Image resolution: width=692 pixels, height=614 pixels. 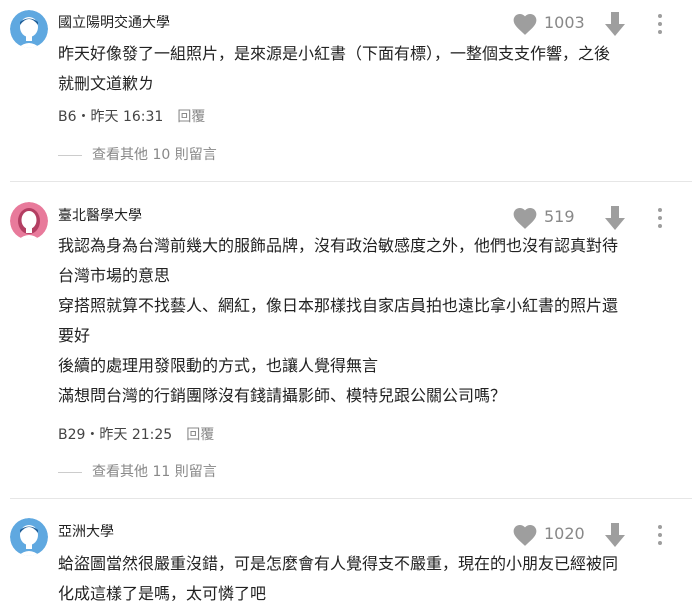 What do you see at coordinates (338, 245) in the screenshot?
I see `comment-line: 我認為身為台灣前幾大的服飾品牌，沒有政治敏感度之外，他們也沒有認真對待` at bounding box center [338, 245].